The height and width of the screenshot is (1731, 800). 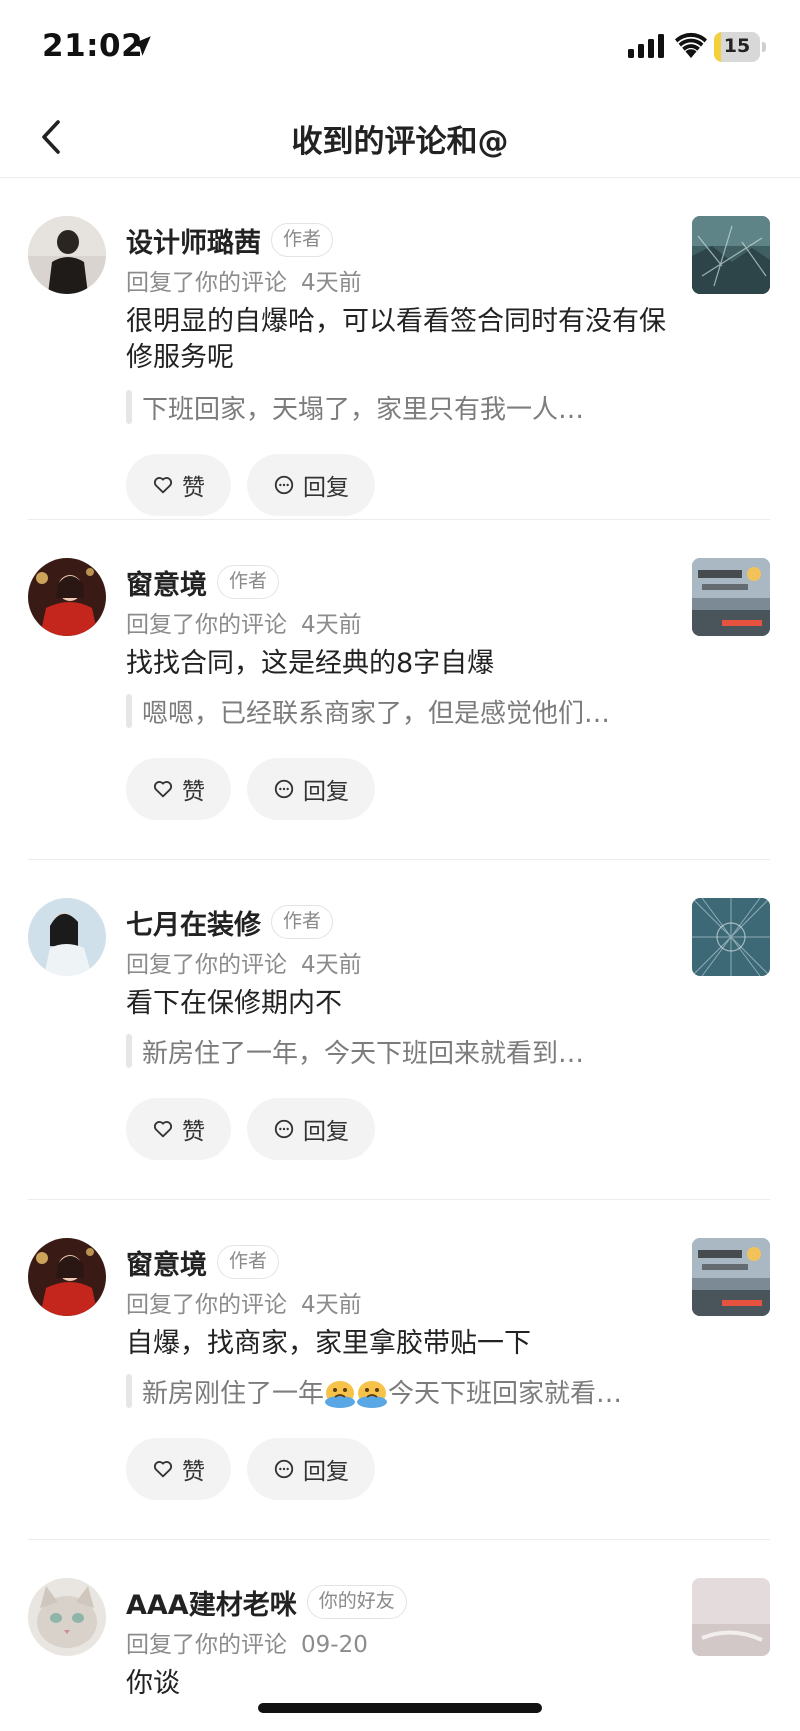 What do you see at coordinates (211, 1602) in the screenshot?
I see `user-name: AAA建材老咪` at bounding box center [211, 1602].